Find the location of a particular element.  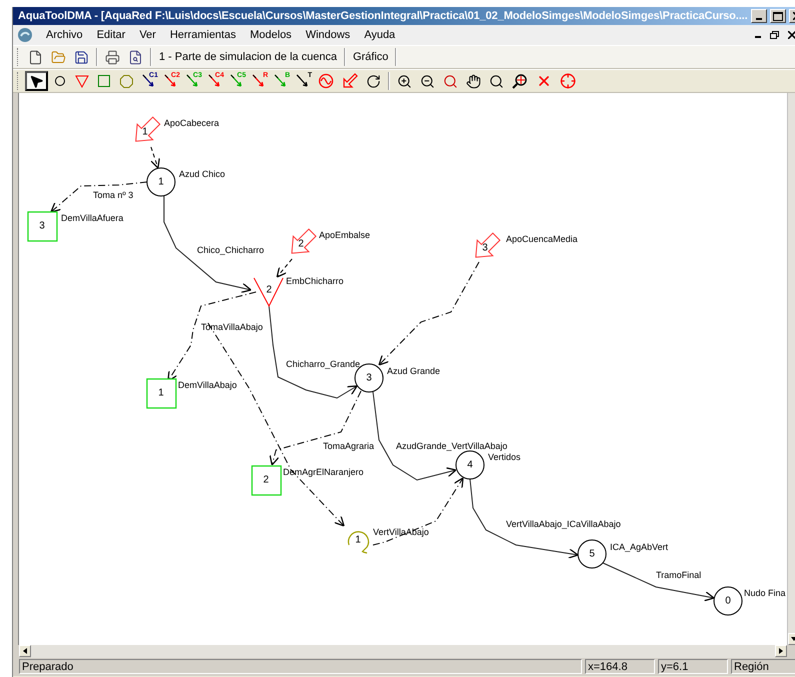

node-label: ApoEmbalse is located at coordinates (344, 235).